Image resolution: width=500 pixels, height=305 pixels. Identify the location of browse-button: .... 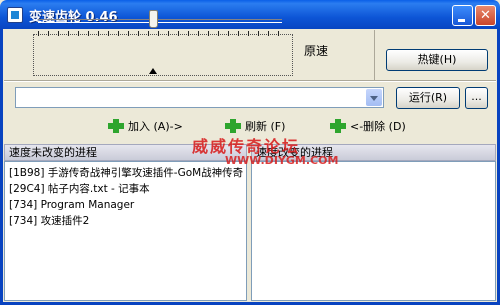
(476, 98).